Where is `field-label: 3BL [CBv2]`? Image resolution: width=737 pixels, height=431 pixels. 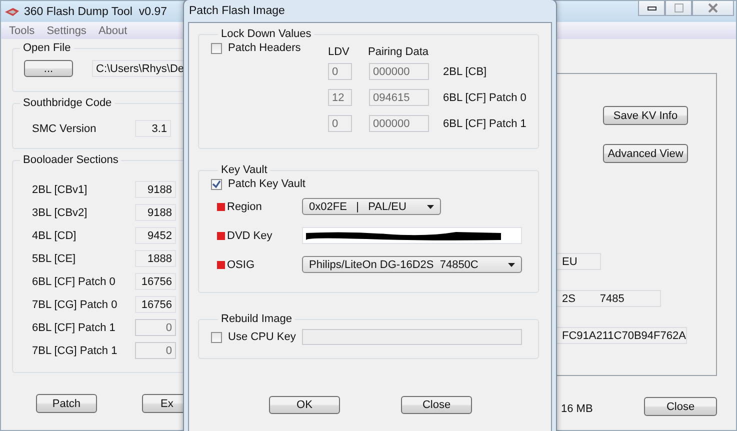 field-label: 3BL [CBv2] is located at coordinates (60, 212).